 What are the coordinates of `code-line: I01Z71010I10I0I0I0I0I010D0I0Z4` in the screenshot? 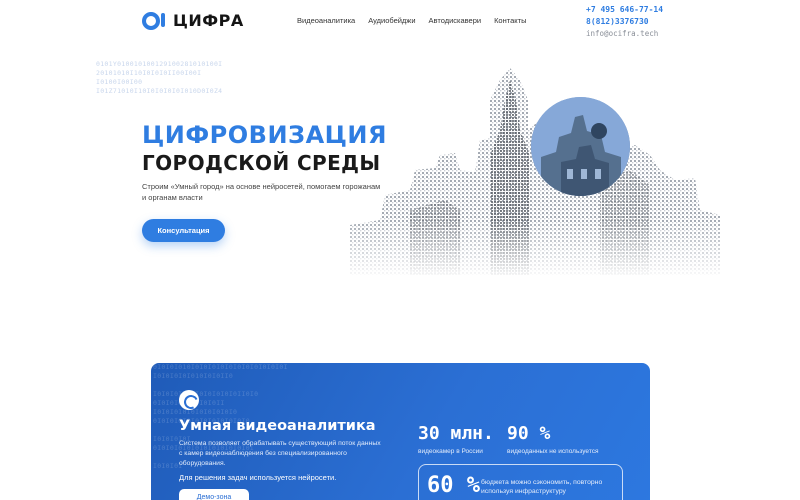 It's located at (159, 91).